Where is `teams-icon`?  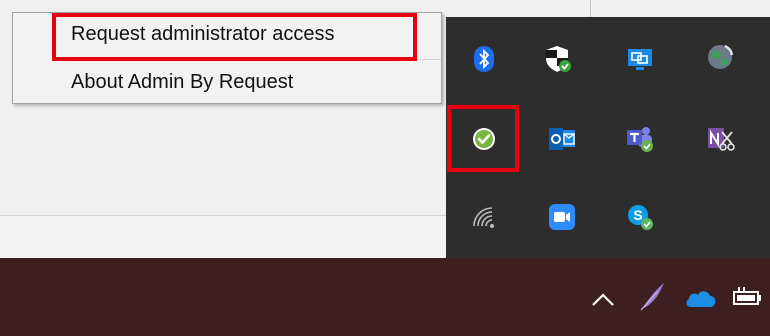
teams-icon is located at coordinates (640, 139).